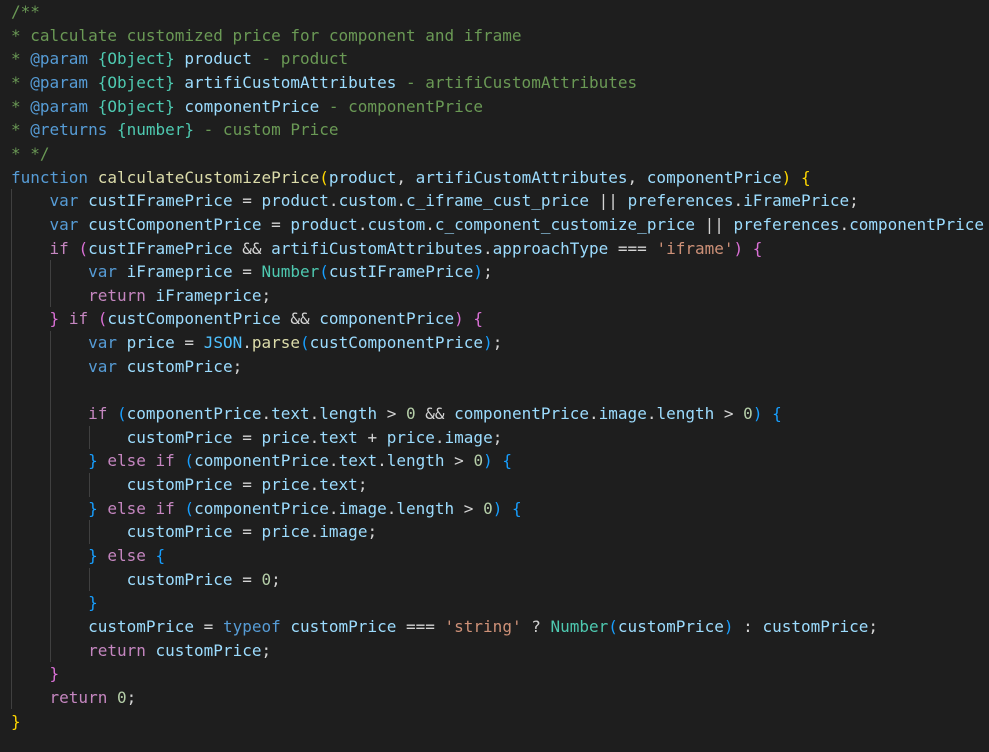 Image resolution: width=989 pixels, height=752 pixels. What do you see at coordinates (632, 248) in the screenshot?
I see `code-token: ===` at bounding box center [632, 248].